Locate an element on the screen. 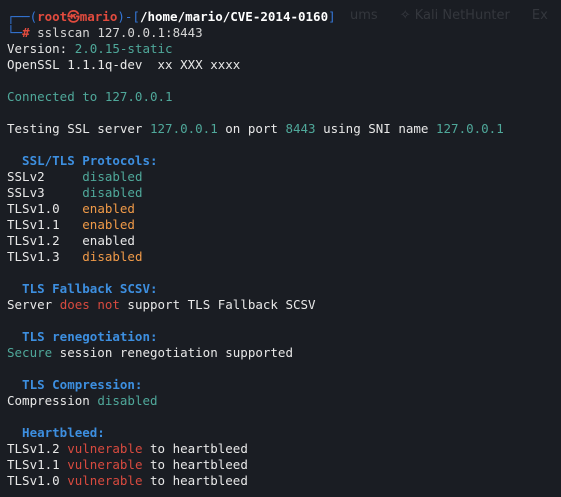 The image size is (561, 497). bookmark-kali-nethunter: ✧ Kali NetHunter is located at coordinates (454, 15).